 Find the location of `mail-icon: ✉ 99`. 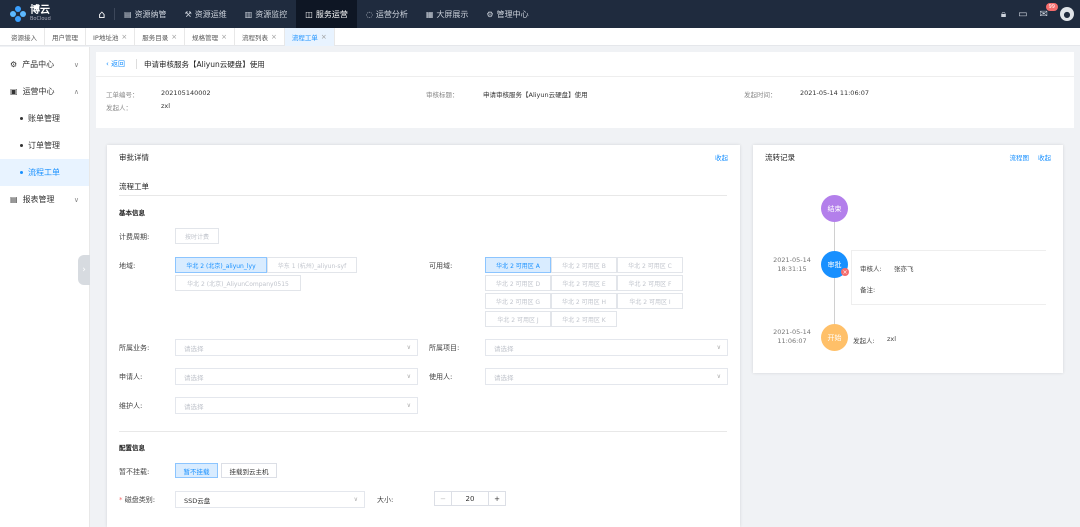

mail-icon: ✉ 99 is located at coordinates (1049, 11).